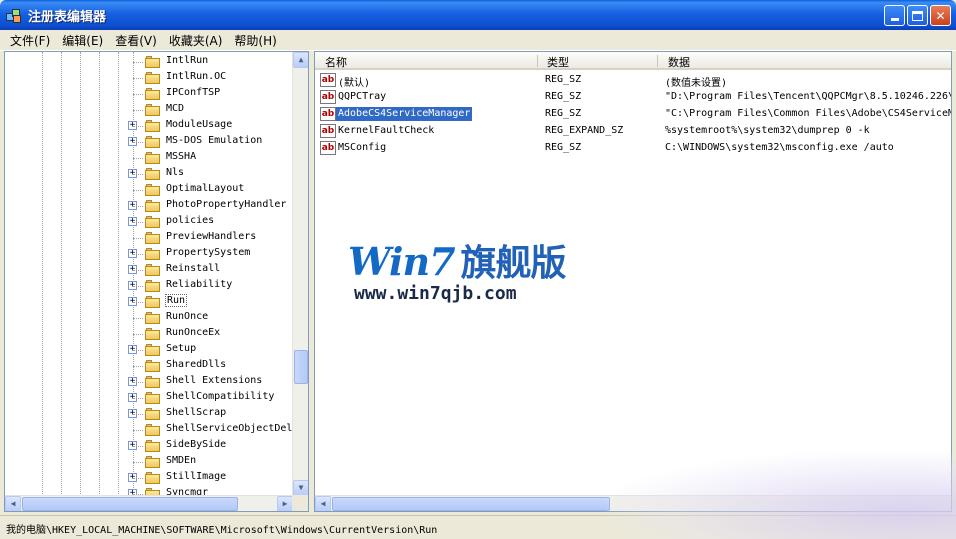  I want to click on tree-item: + policies, so click(149, 222).